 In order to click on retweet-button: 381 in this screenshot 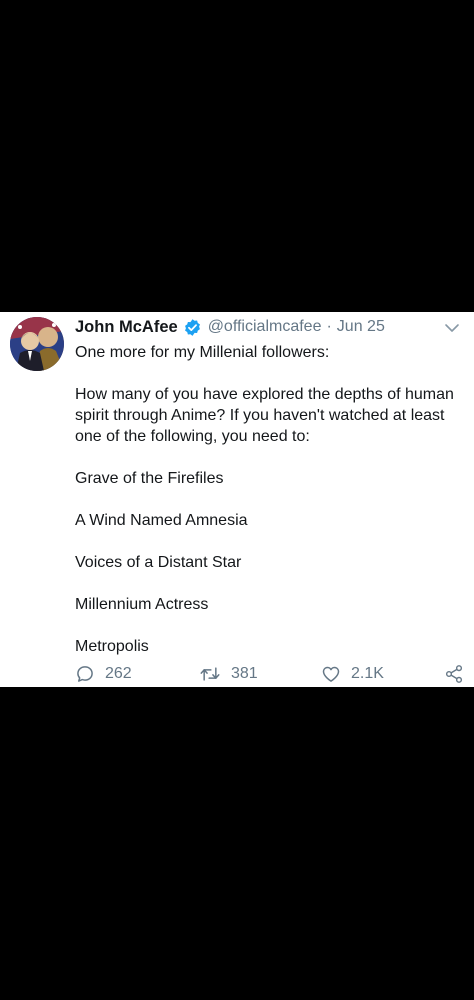, I will do `click(228, 674)`.